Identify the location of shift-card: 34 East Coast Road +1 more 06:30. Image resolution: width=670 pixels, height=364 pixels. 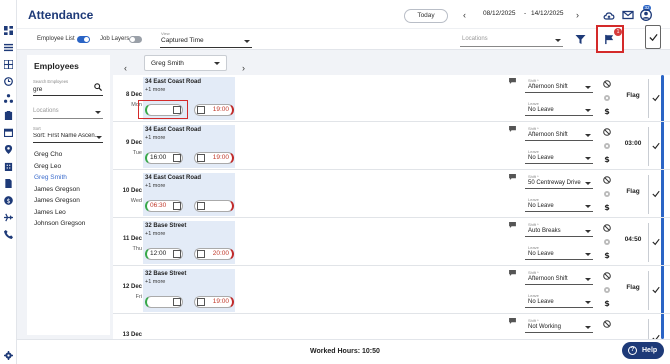
(189, 194).